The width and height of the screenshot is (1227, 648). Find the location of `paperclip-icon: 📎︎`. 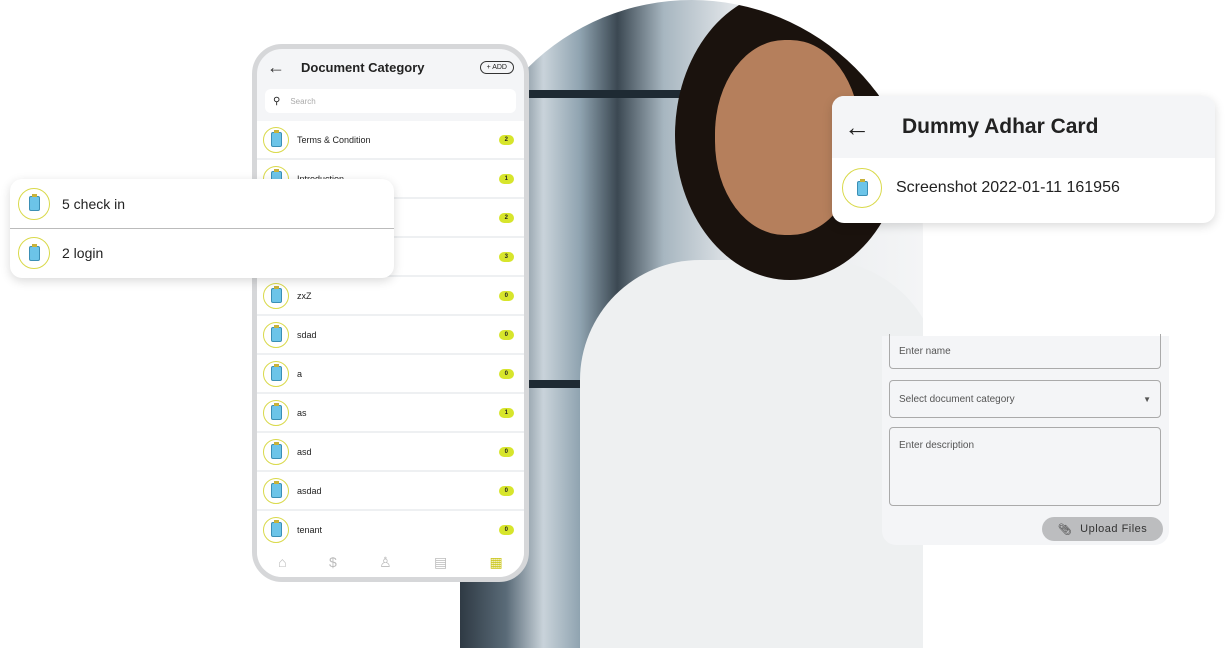

paperclip-icon: 📎︎ is located at coordinates (1065, 529).